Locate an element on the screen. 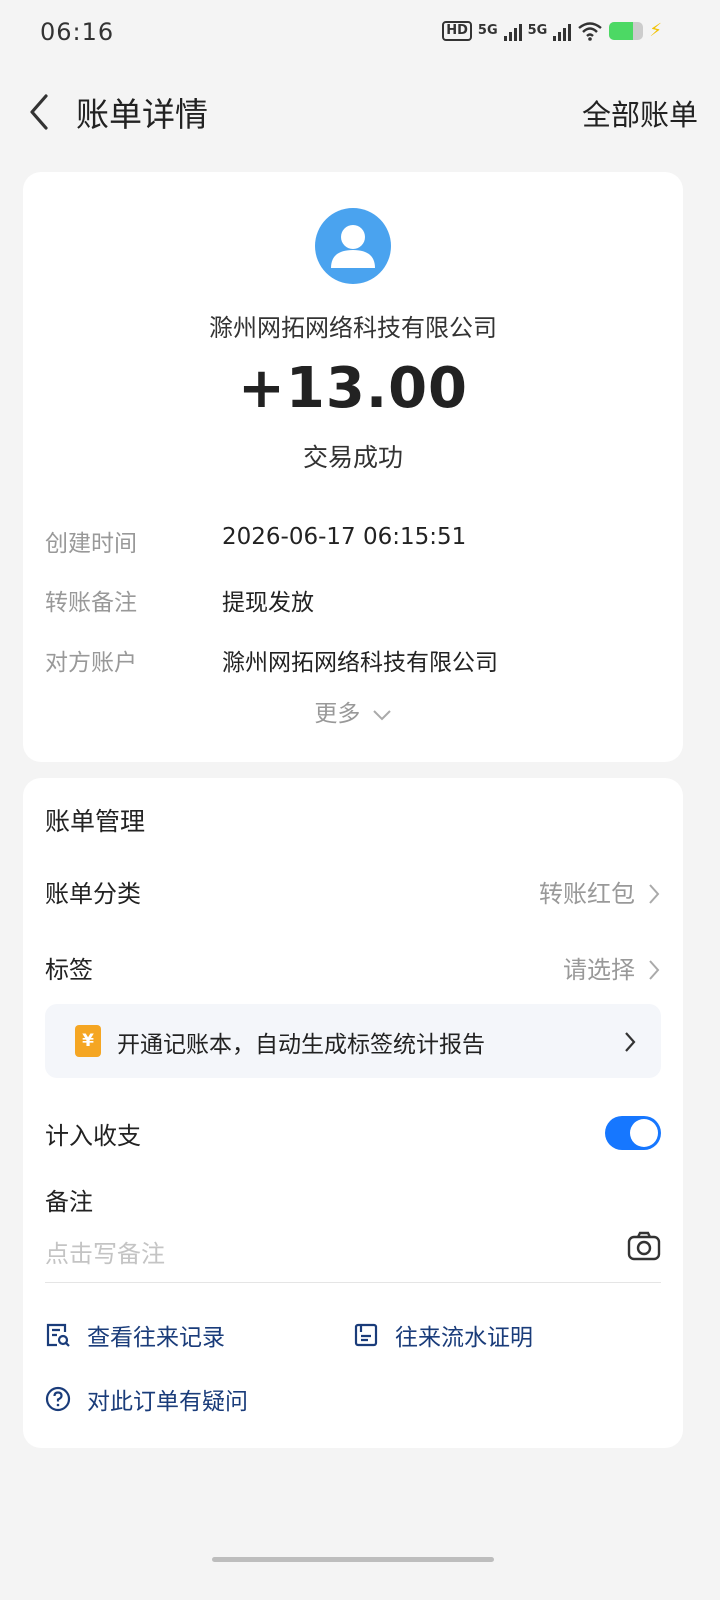  detail-label: 创建时间 is located at coordinates (91, 544).